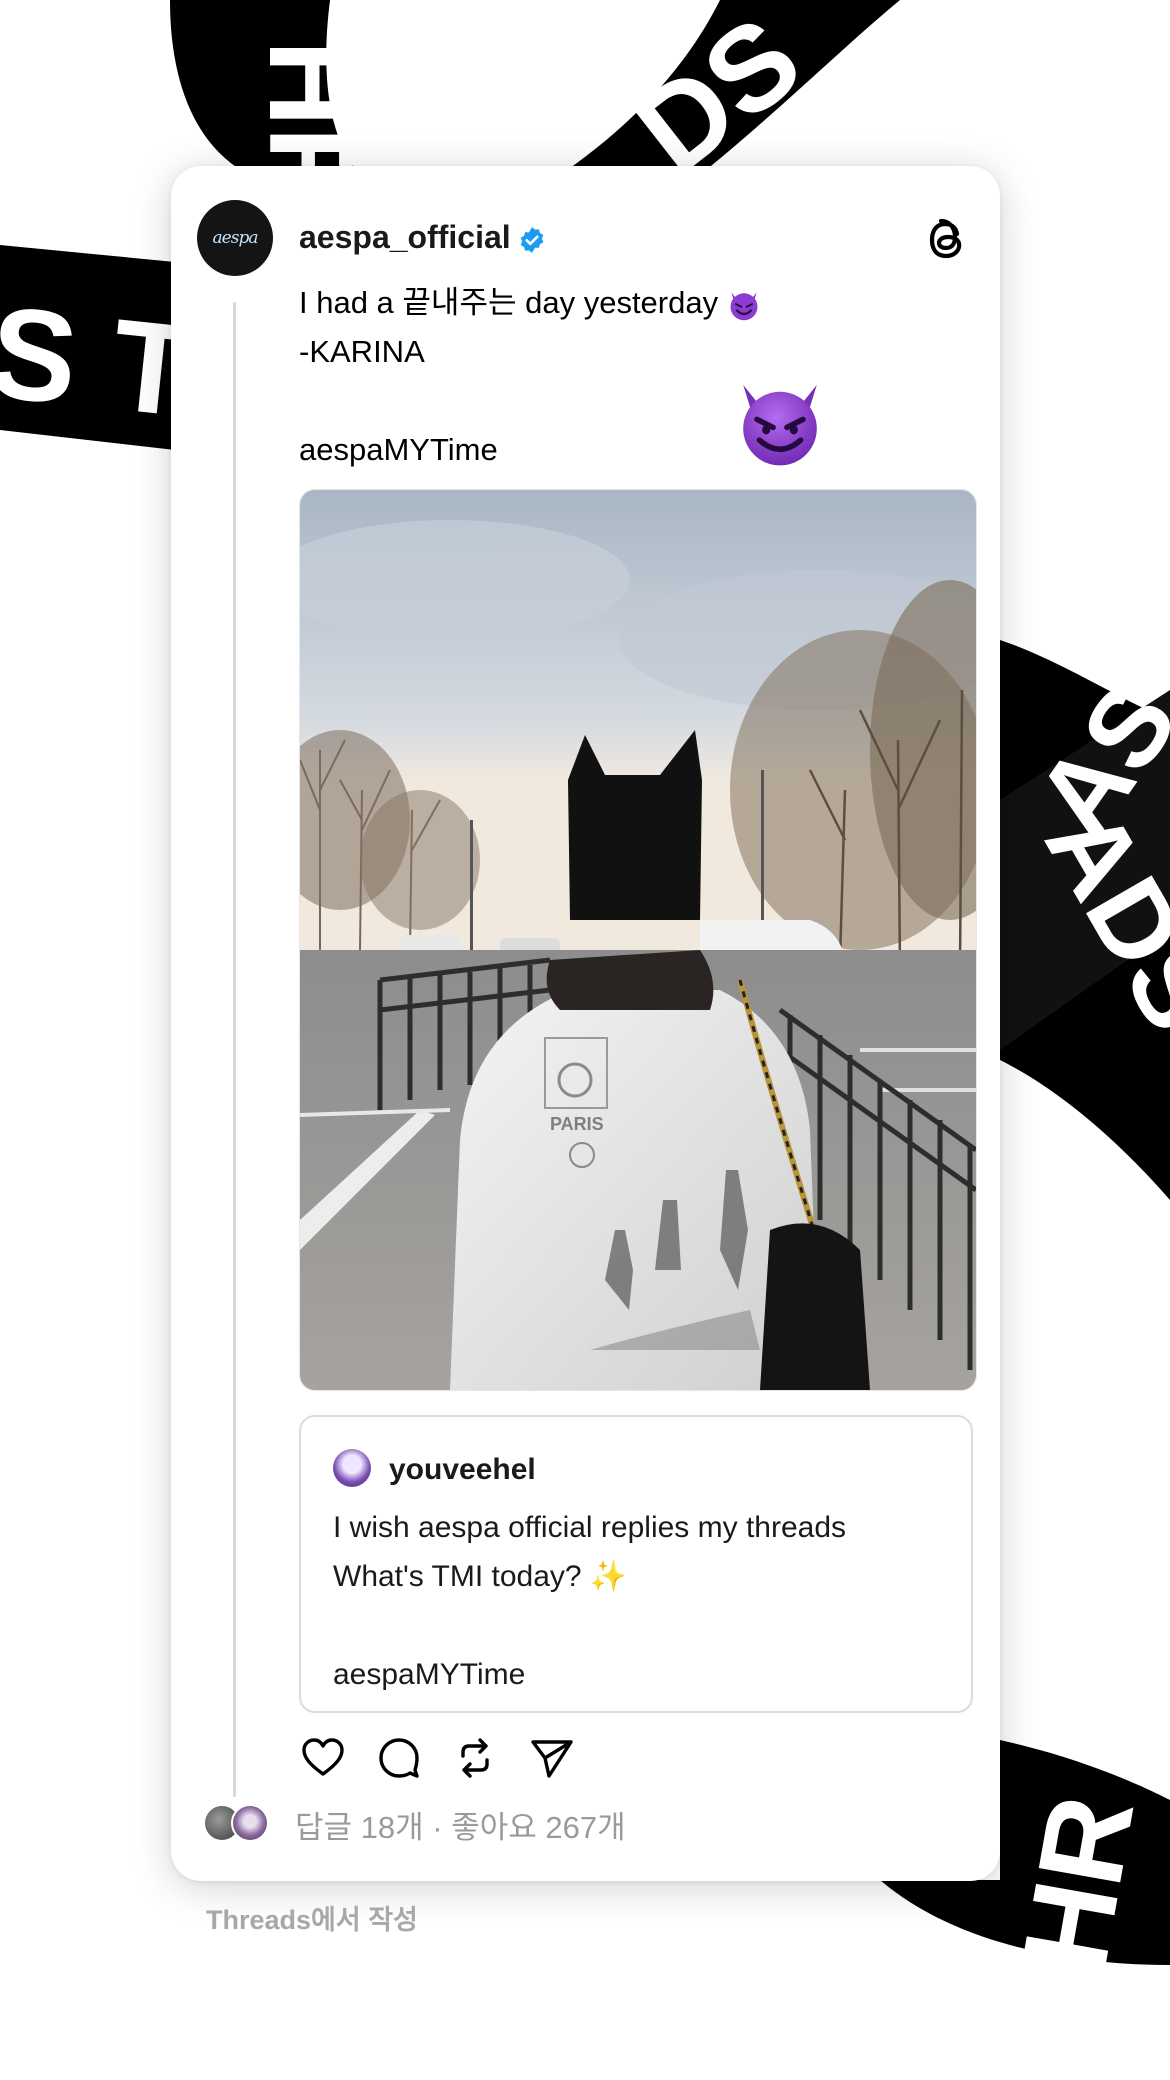 Image resolution: width=1170 pixels, height=2080 pixels. I want to click on quoted-avatar, so click(352, 1468).